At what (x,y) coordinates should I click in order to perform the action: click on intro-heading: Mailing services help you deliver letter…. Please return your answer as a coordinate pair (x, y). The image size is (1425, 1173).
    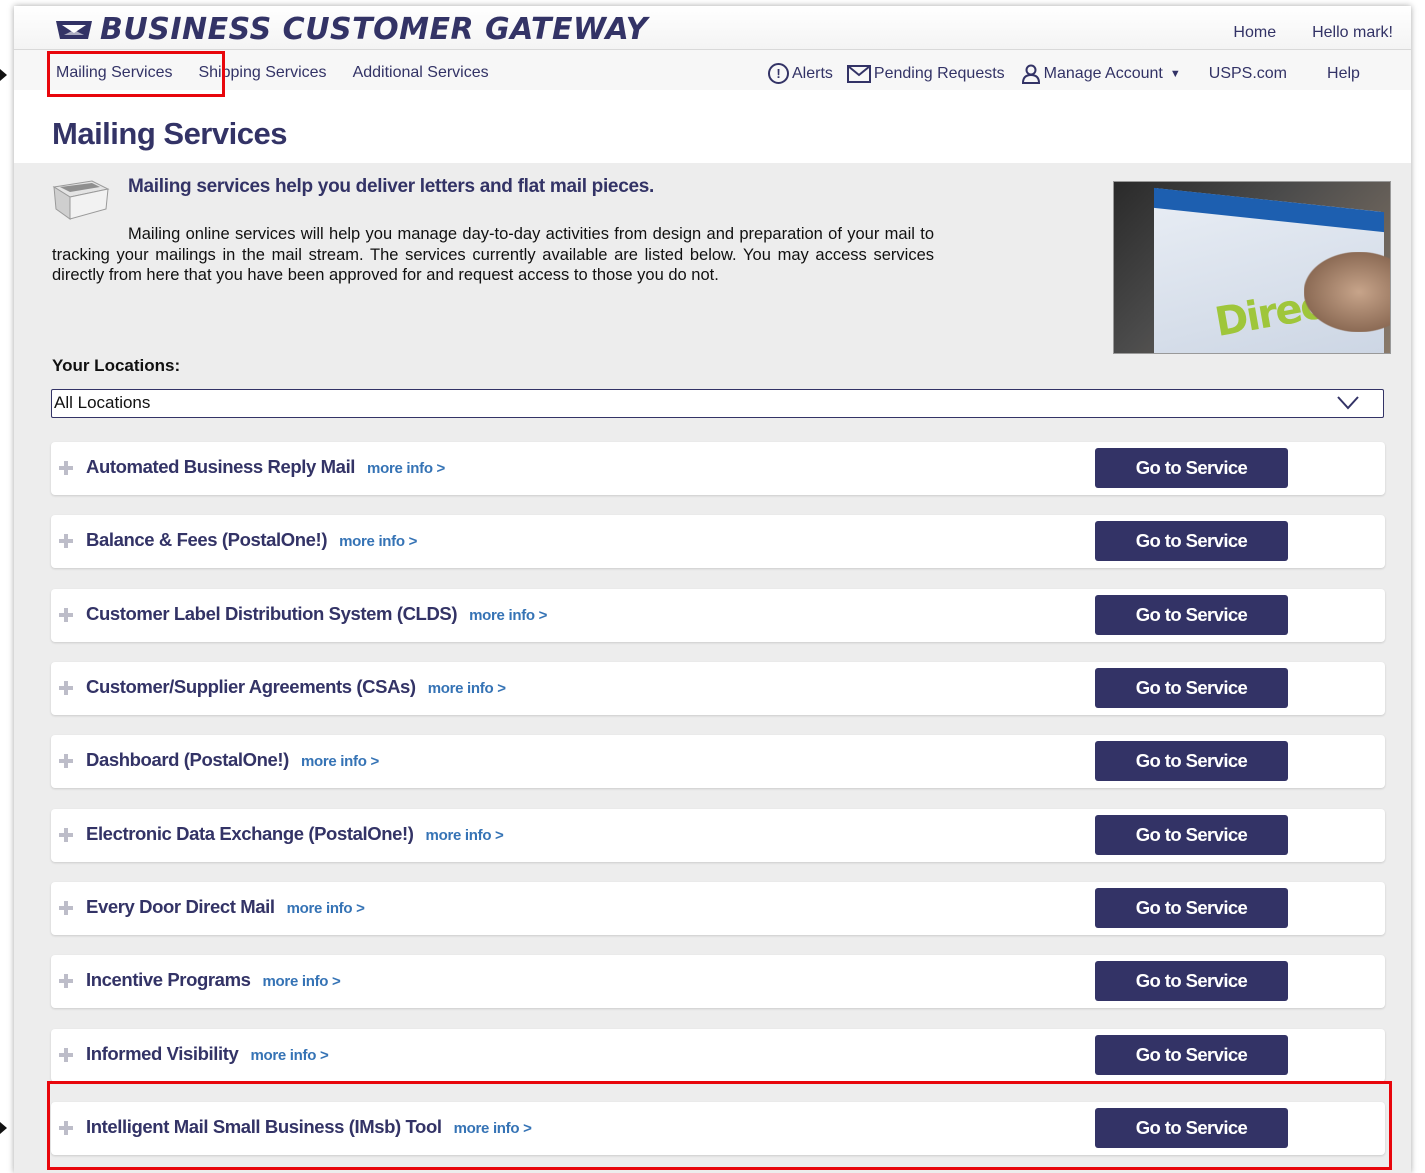
    Looking at the image, I should click on (391, 186).